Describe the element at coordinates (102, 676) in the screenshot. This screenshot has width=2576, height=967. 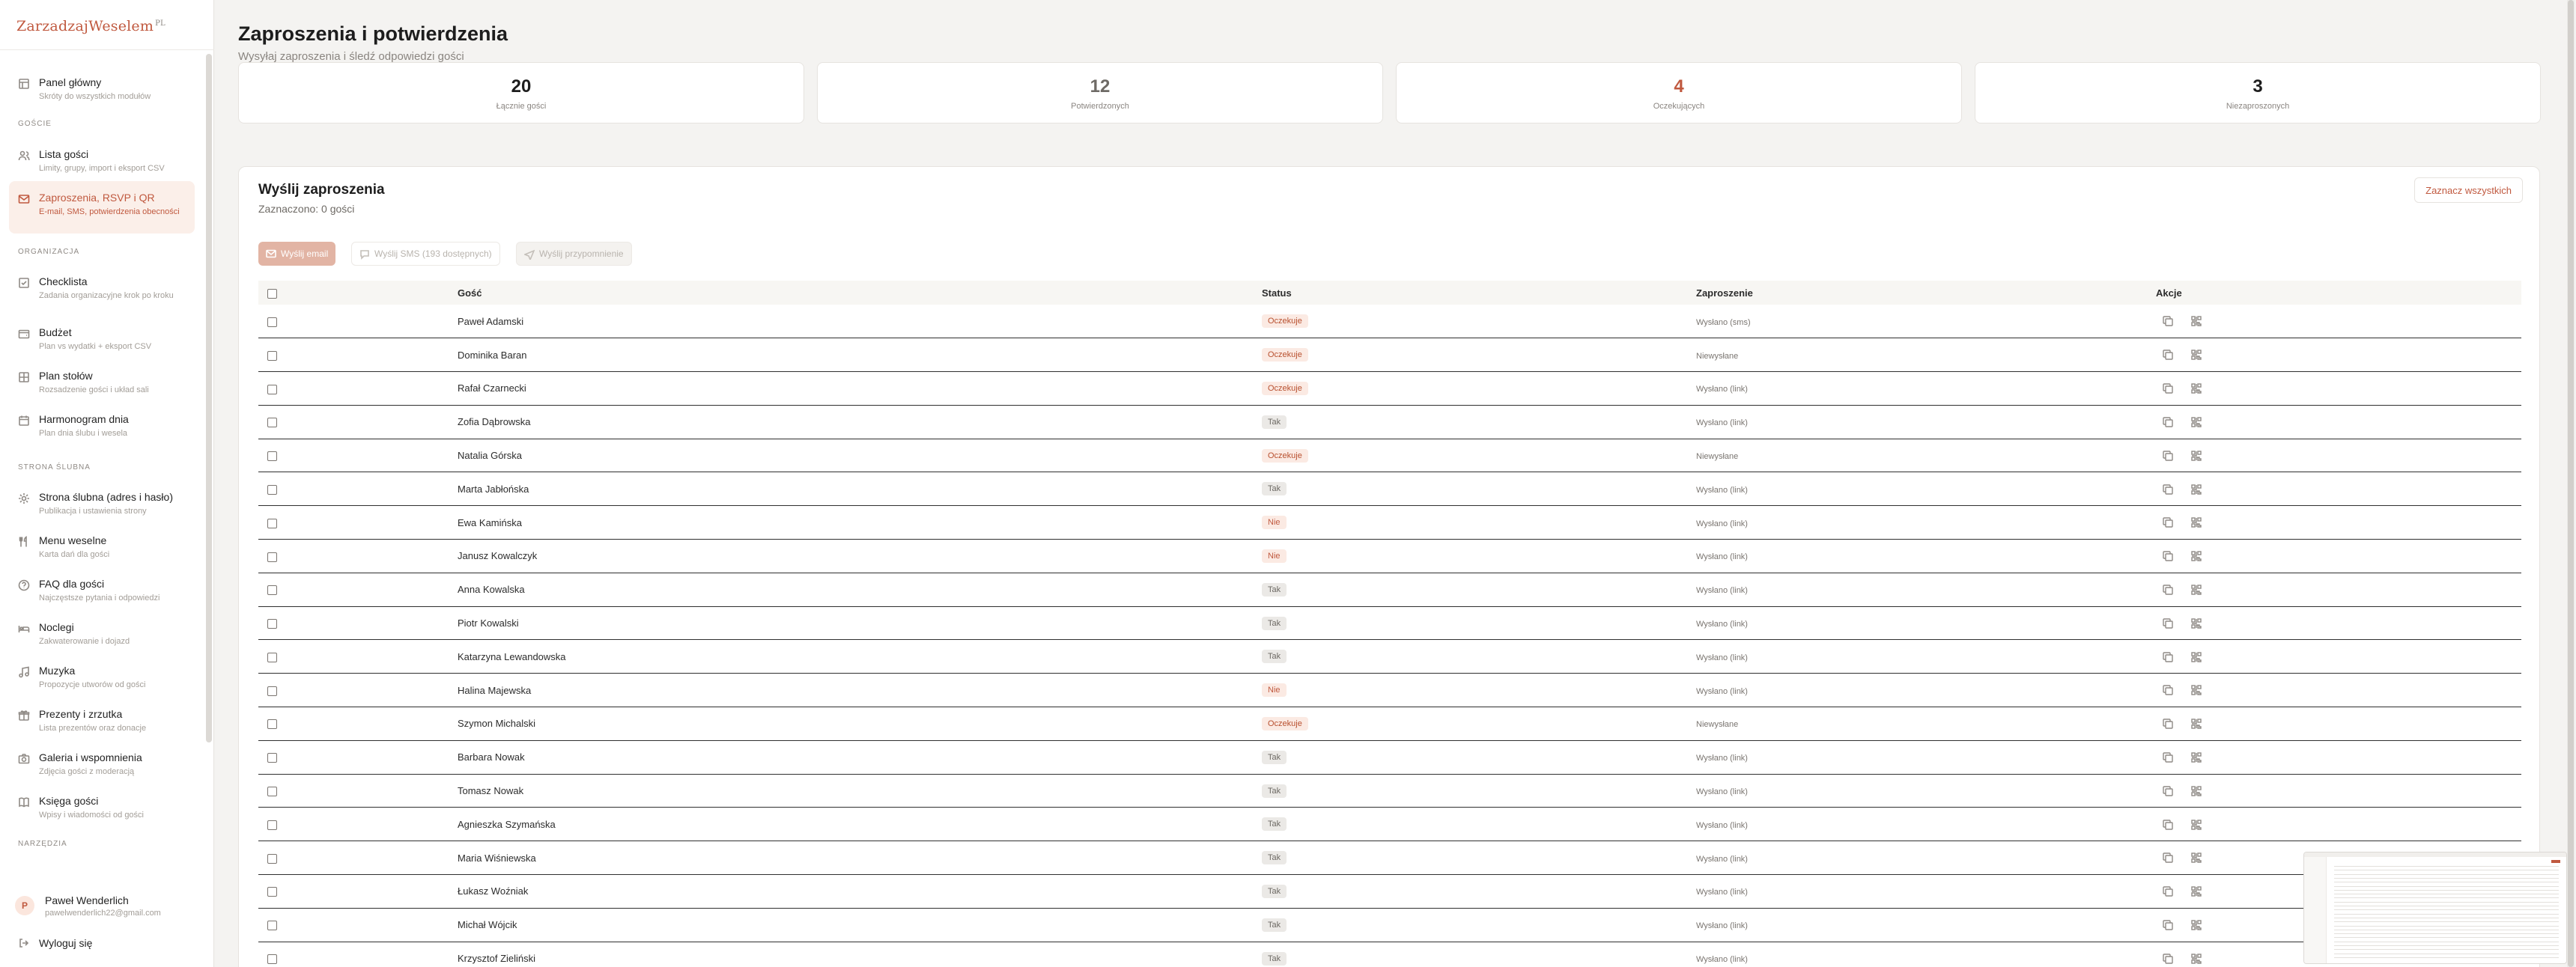
I see `sidebar-item: Muzyka Propozycje utworów od gości` at that location.